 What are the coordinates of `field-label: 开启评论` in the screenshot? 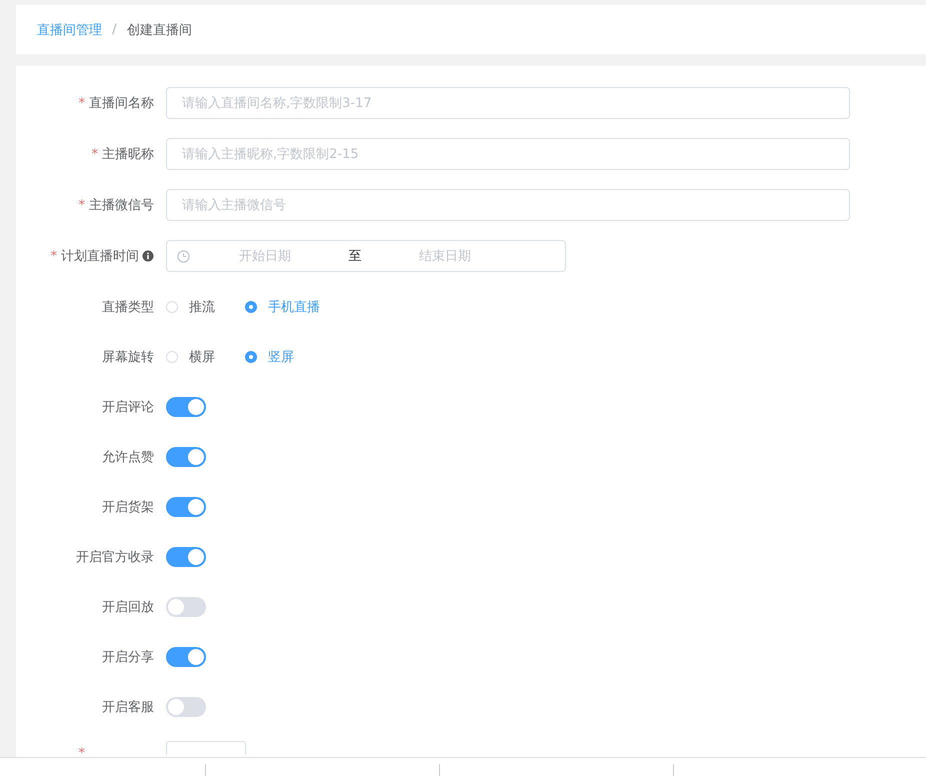 It's located at (128, 407).